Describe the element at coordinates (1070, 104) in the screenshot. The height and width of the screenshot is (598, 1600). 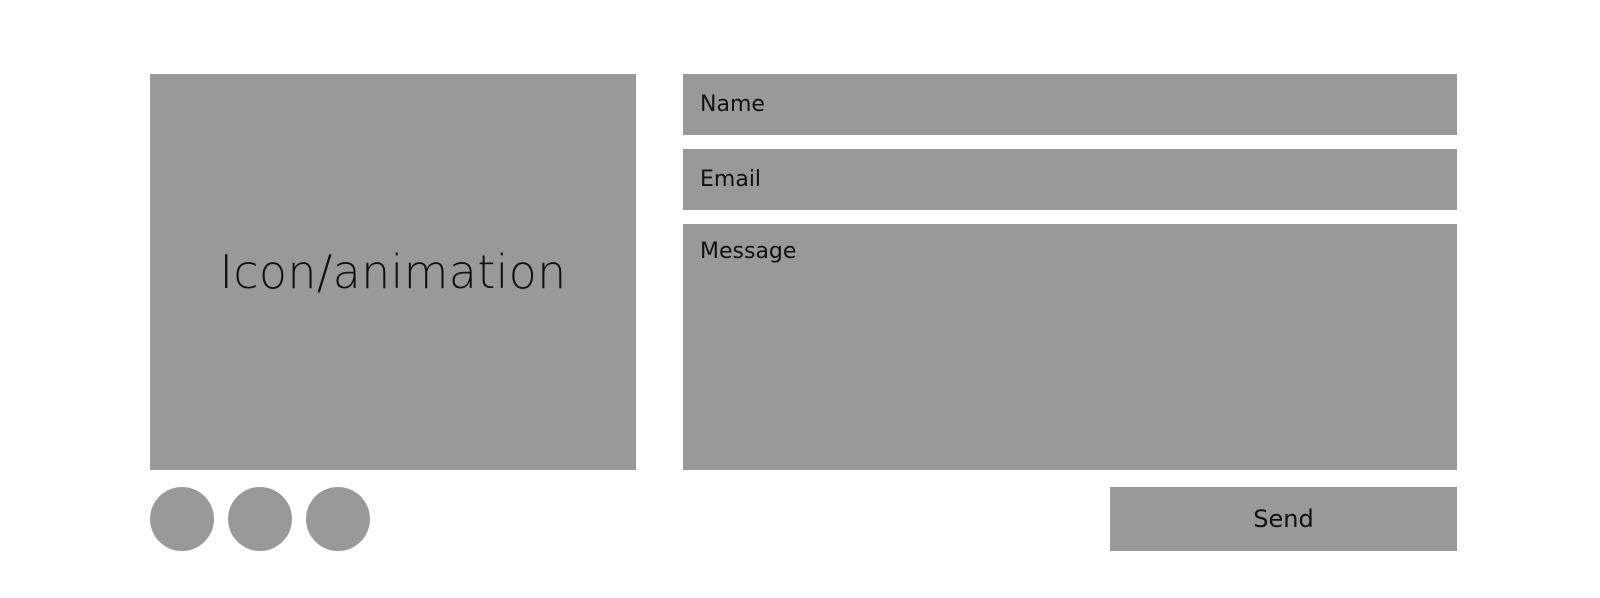
I see `name-field` at that location.